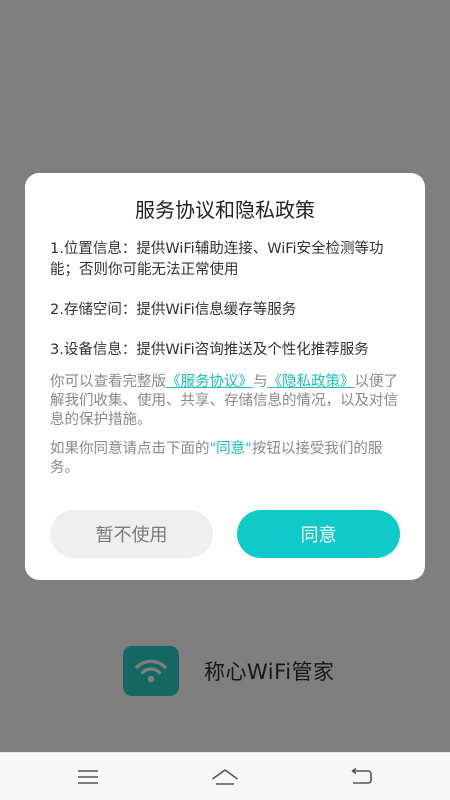 The height and width of the screenshot is (800, 450). I want to click on nav-menu-button, so click(88, 777).